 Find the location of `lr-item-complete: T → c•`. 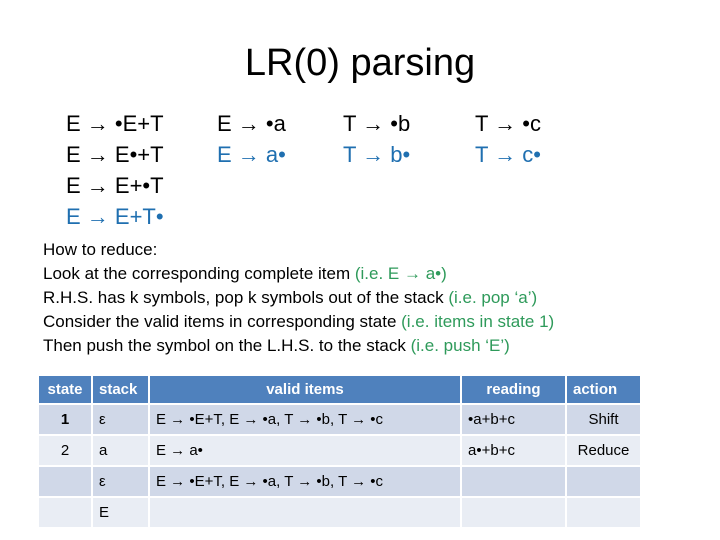

lr-item-complete: T → c• is located at coordinates (508, 154).